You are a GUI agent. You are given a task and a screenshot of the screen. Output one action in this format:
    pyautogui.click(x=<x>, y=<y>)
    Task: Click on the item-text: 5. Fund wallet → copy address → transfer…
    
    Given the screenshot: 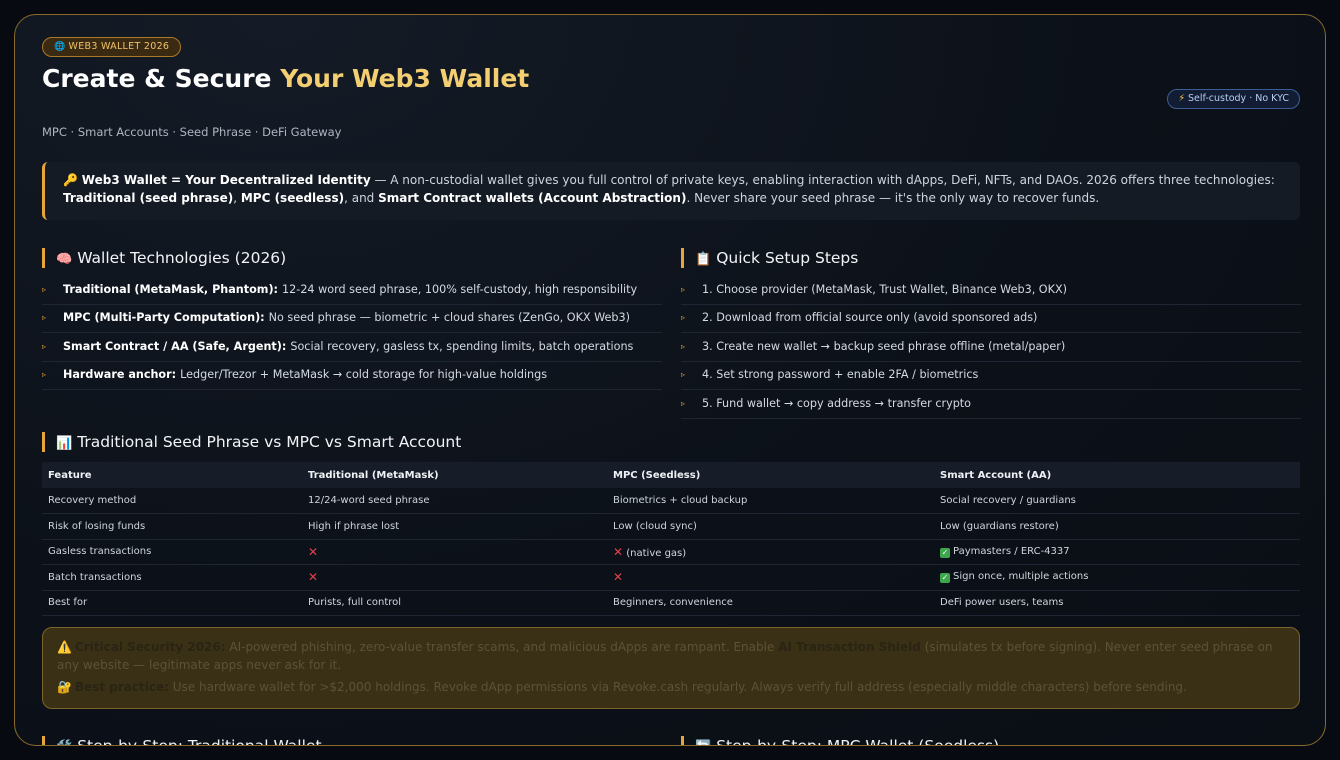 What is the action you would take?
    pyautogui.click(x=837, y=403)
    